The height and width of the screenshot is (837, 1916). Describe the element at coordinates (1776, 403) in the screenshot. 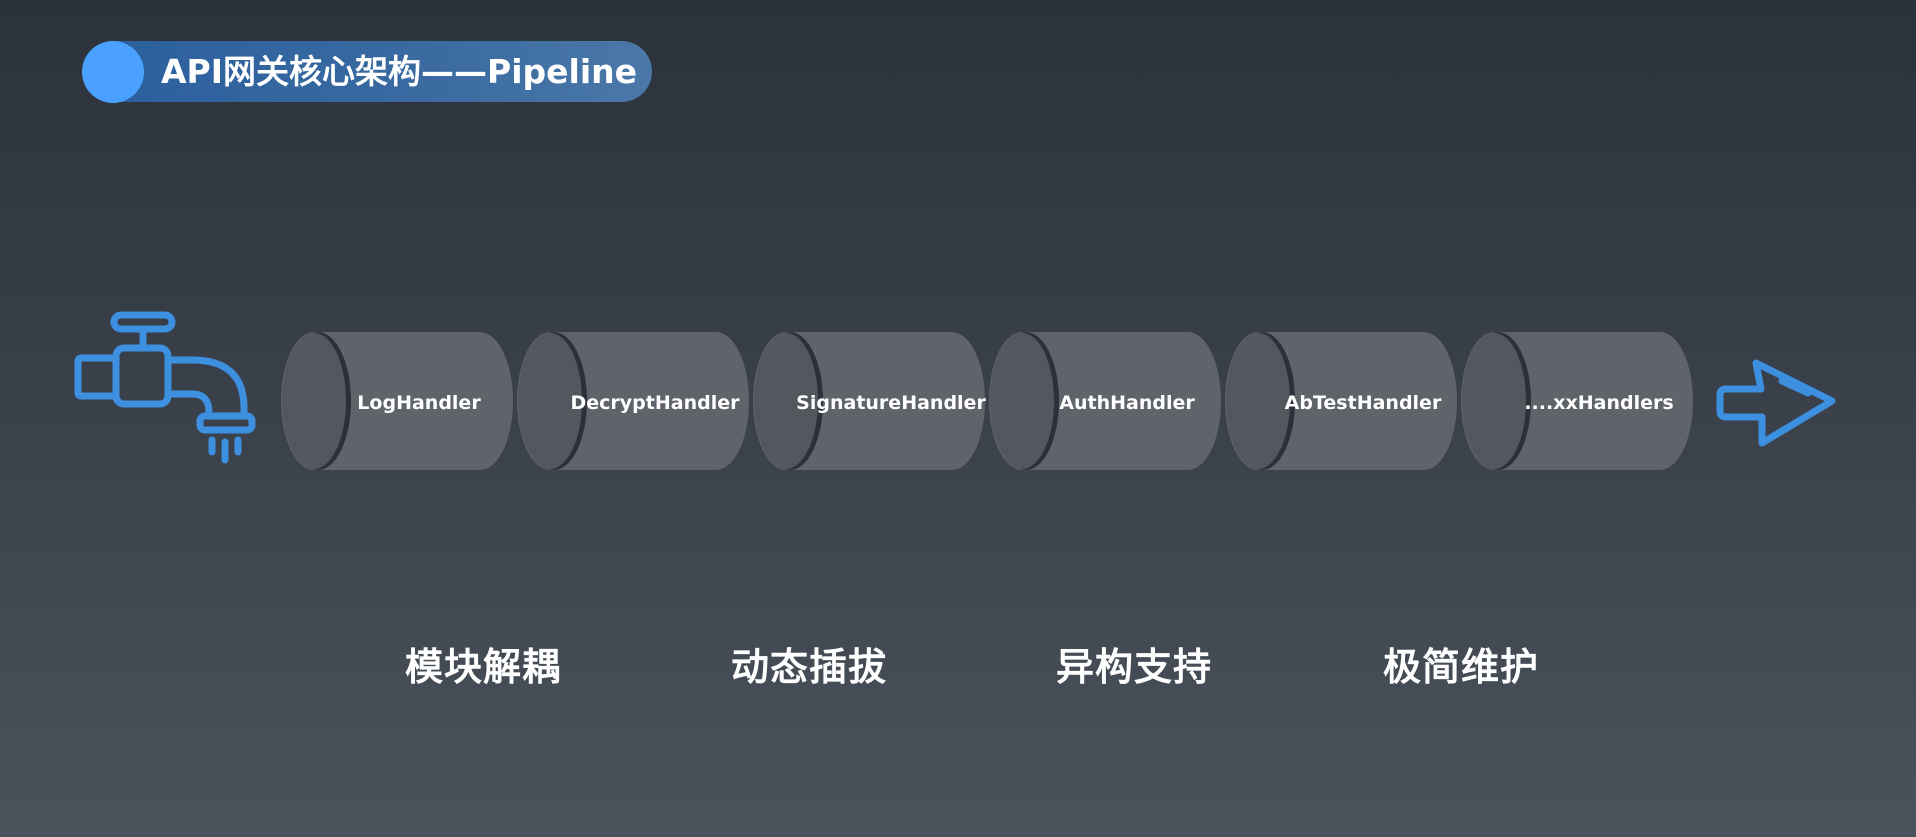

I see `arrow-right-icon` at that location.